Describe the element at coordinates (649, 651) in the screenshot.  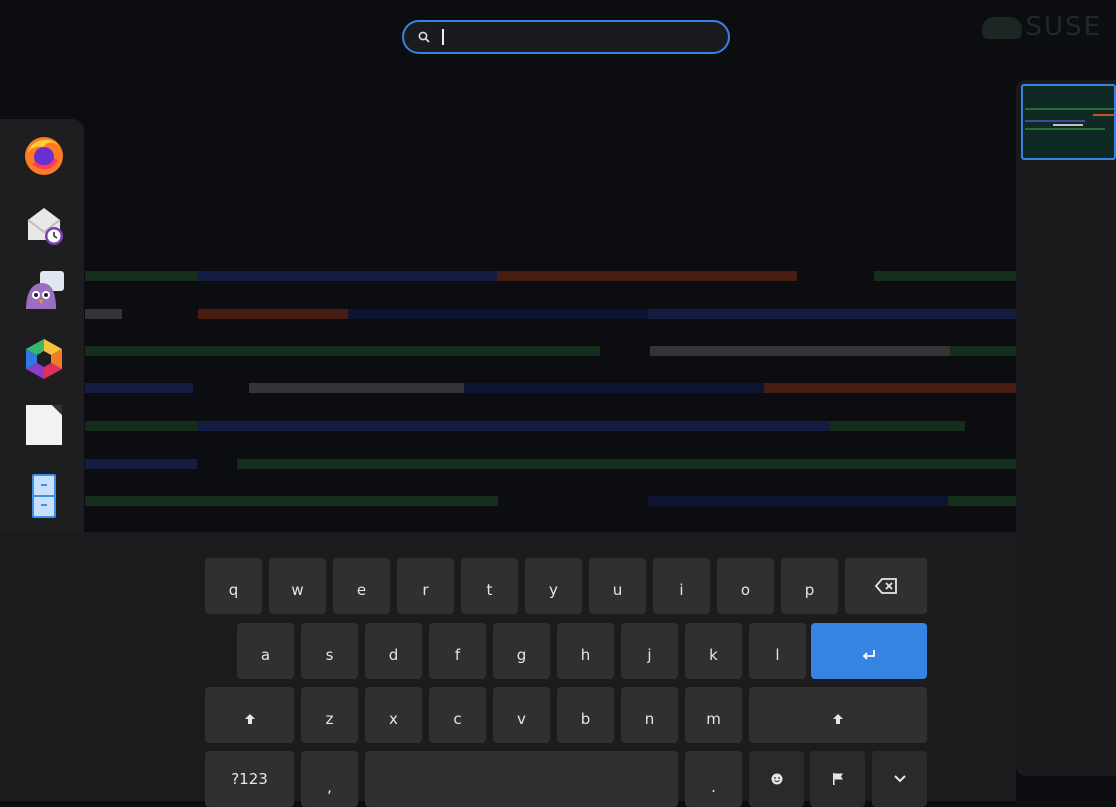
I see `key-j: j` at that location.